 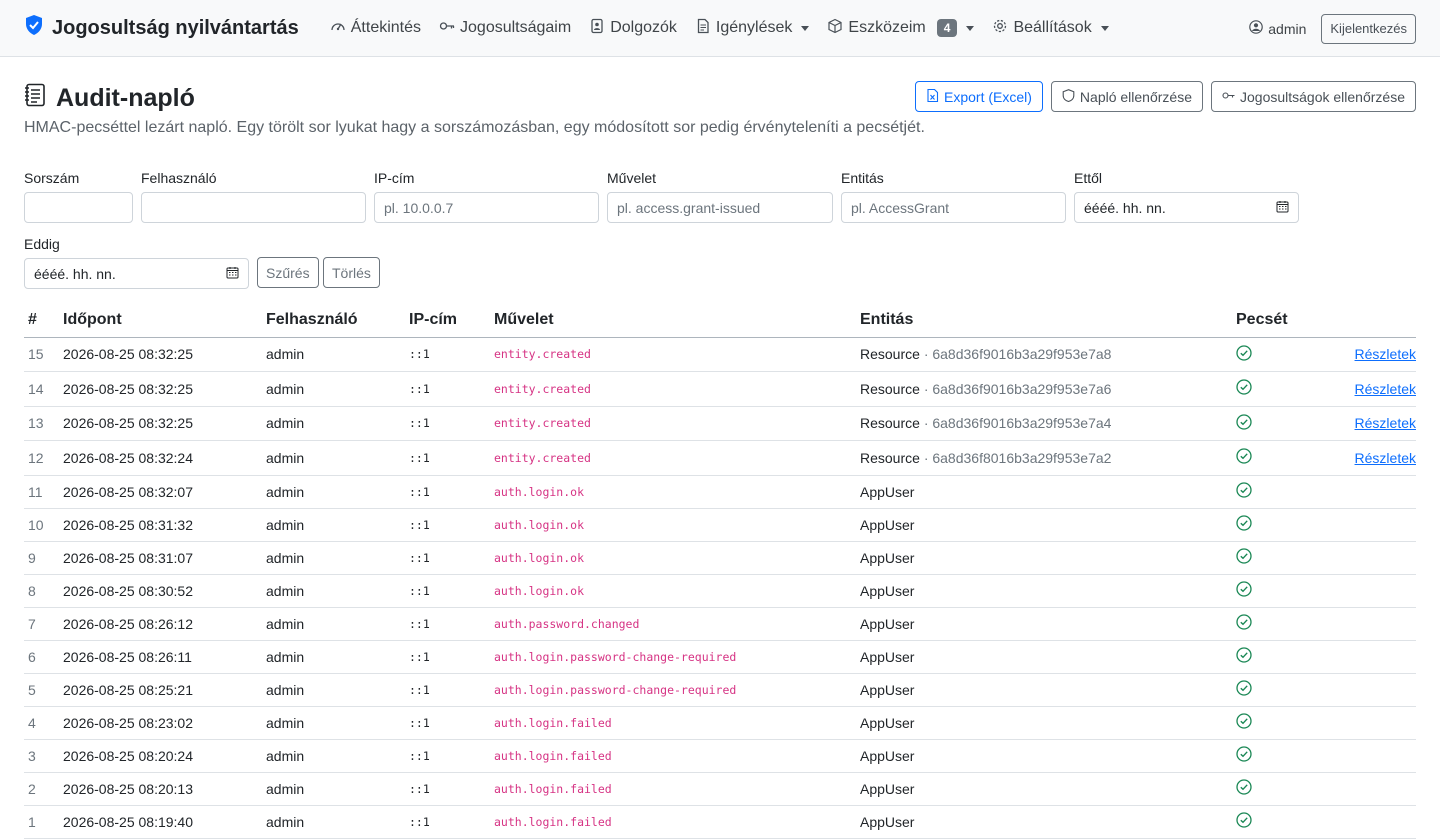 What do you see at coordinates (451, 321) in the screenshot?
I see `col-header-ip: IP-cím` at bounding box center [451, 321].